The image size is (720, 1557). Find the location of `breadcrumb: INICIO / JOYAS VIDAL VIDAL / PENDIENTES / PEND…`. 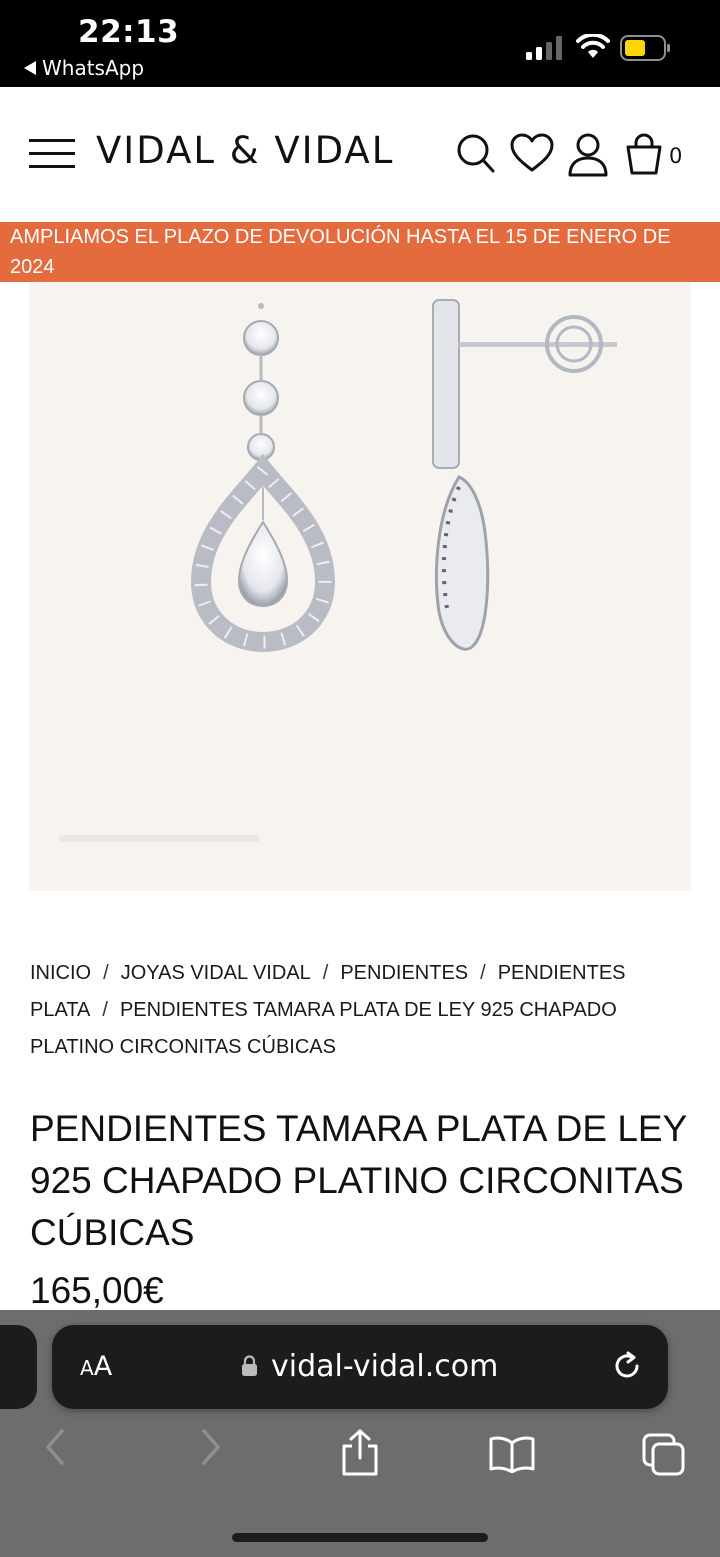

breadcrumb: INICIO / JOYAS VIDAL VIDAL / PENDIENTES / PEND… is located at coordinates (360, 1010).